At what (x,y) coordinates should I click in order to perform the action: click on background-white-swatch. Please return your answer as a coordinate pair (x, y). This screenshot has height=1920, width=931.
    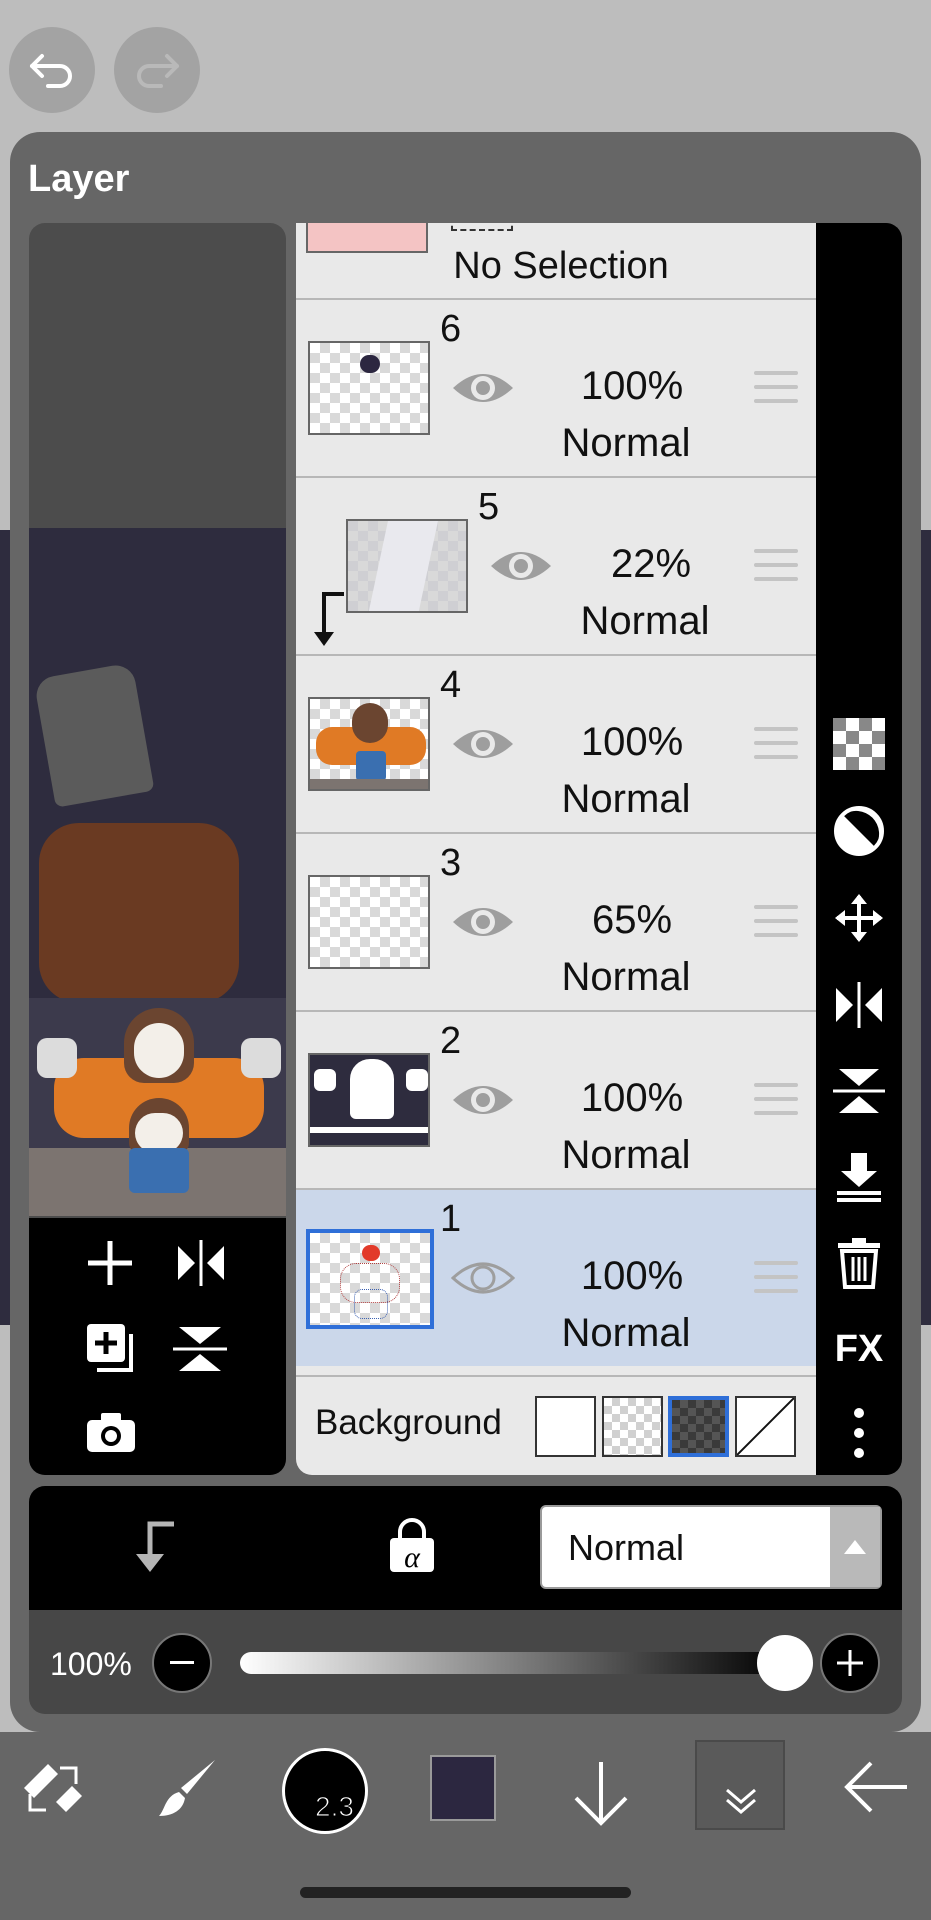
    Looking at the image, I should click on (565, 1426).